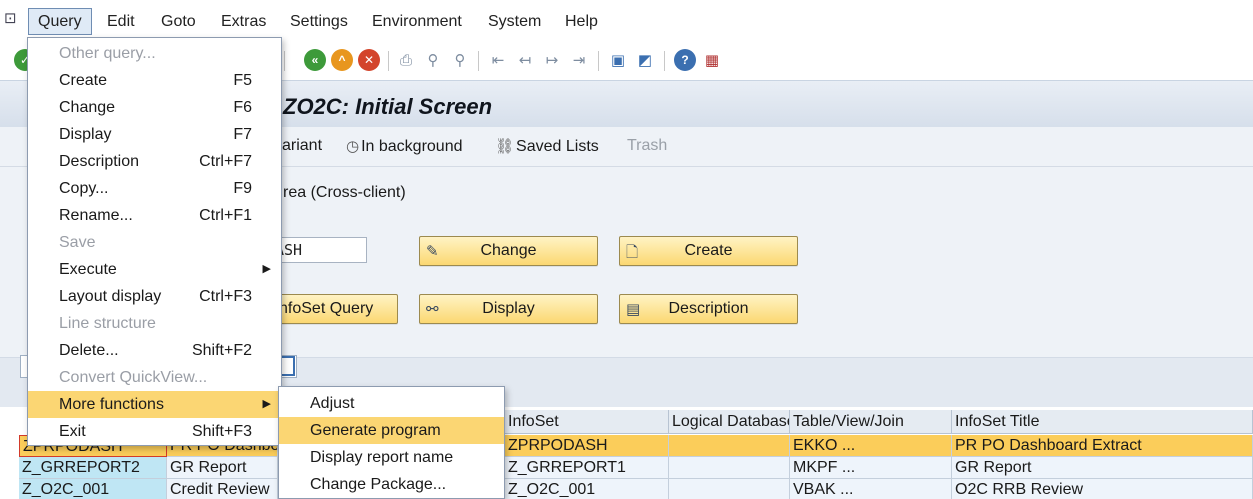 The width and height of the screenshot is (1253, 499). Describe the element at coordinates (647, 146) in the screenshot. I see `trash-button: Trash` at that location.